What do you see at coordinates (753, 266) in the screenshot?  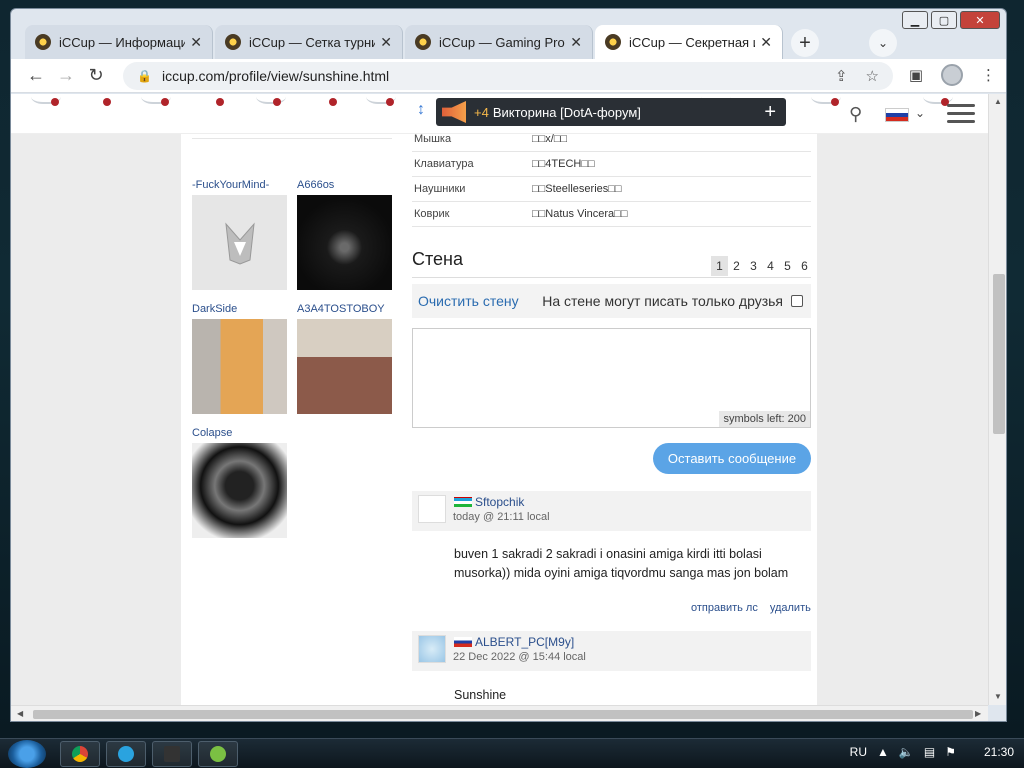 I see `page-link: 3` at bounding box center [753, 266].